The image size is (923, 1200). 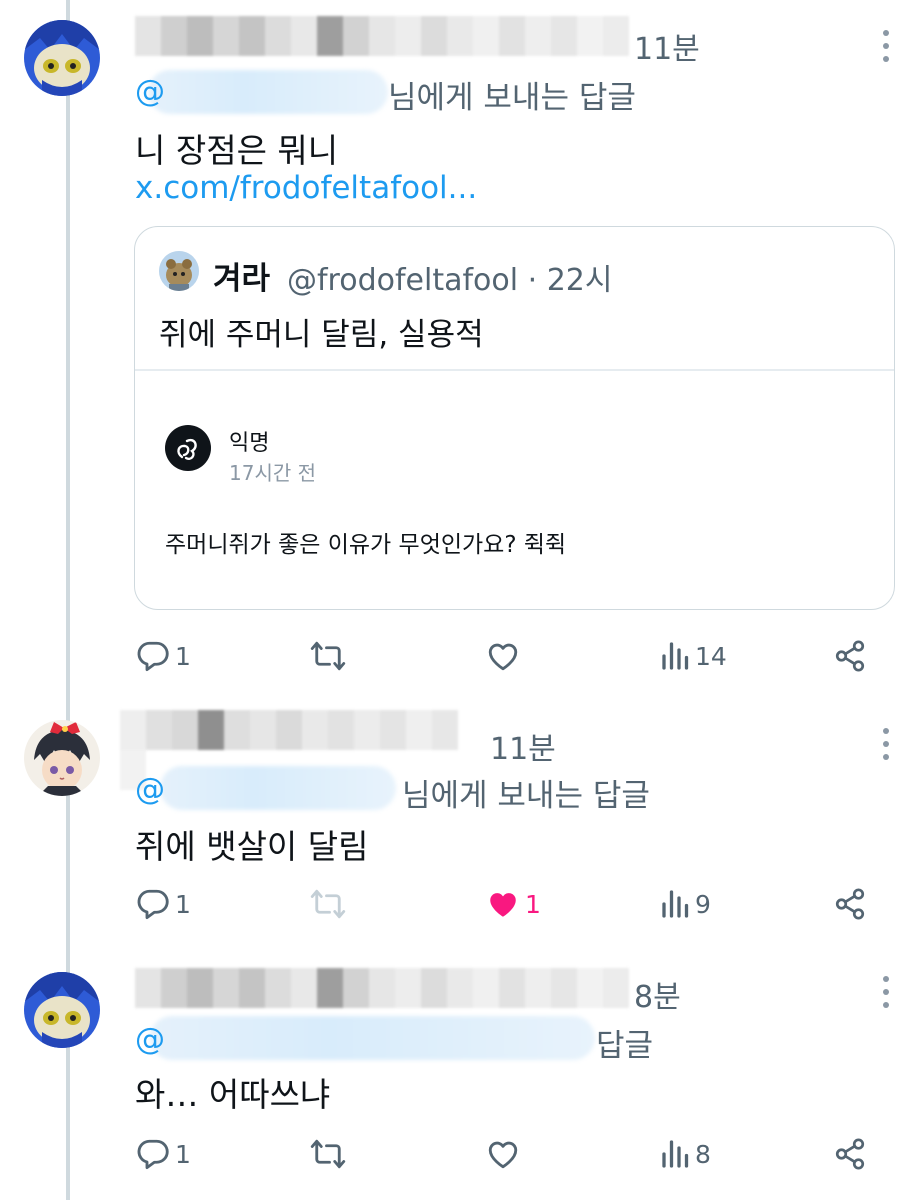 I want to click on action-bar: 1 8, so click(x=505, y=1154).